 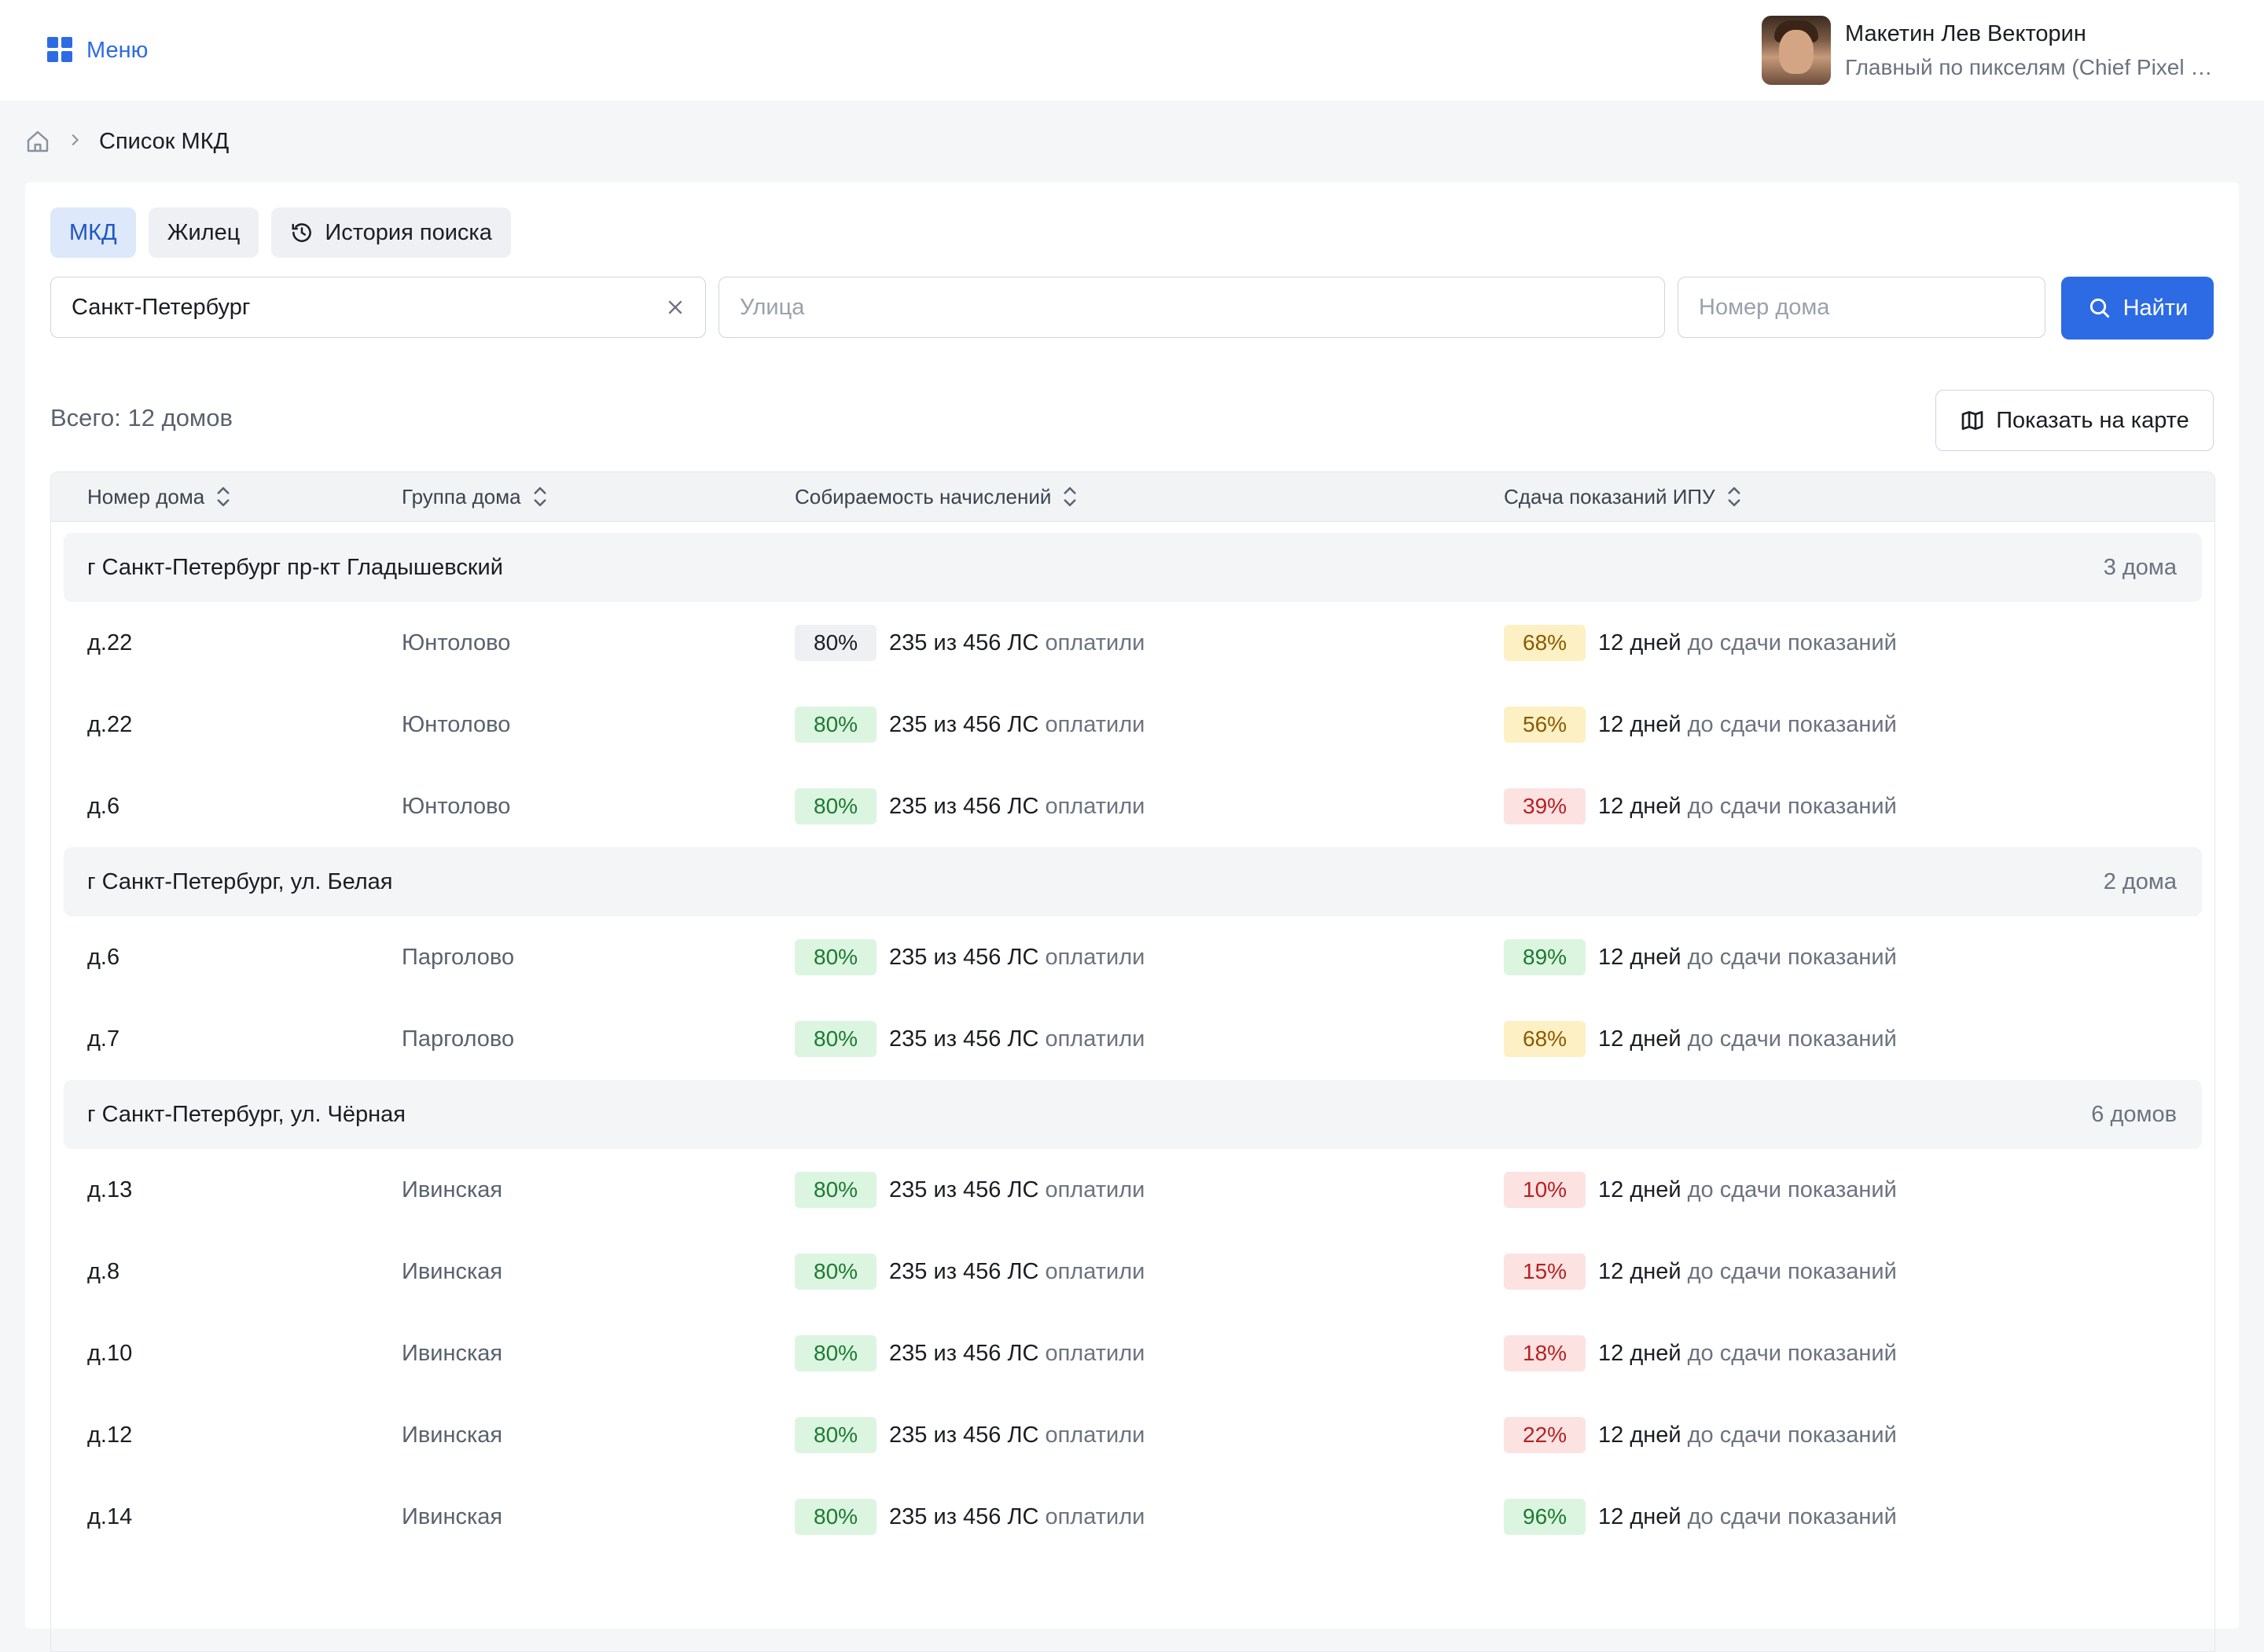 I want to click on house-number: д.12, so click(x=110, y=1435).